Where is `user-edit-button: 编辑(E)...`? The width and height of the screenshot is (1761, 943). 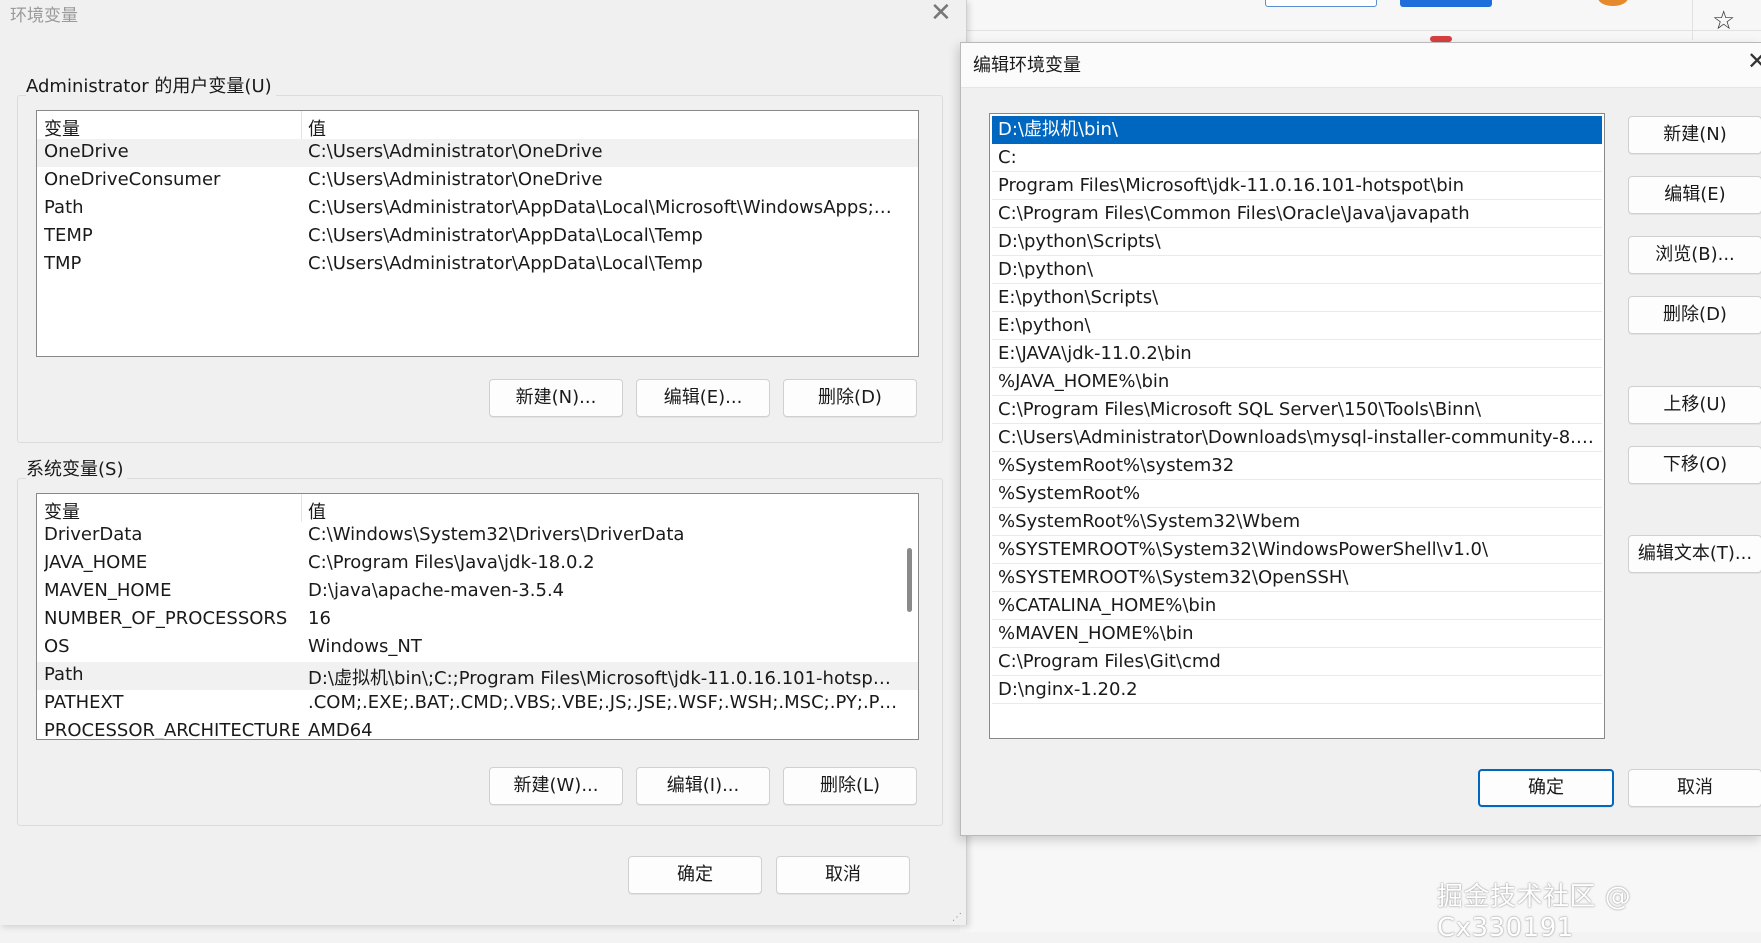
user-edit-button: 编辑(E)... is located at coordinates (703, 398).